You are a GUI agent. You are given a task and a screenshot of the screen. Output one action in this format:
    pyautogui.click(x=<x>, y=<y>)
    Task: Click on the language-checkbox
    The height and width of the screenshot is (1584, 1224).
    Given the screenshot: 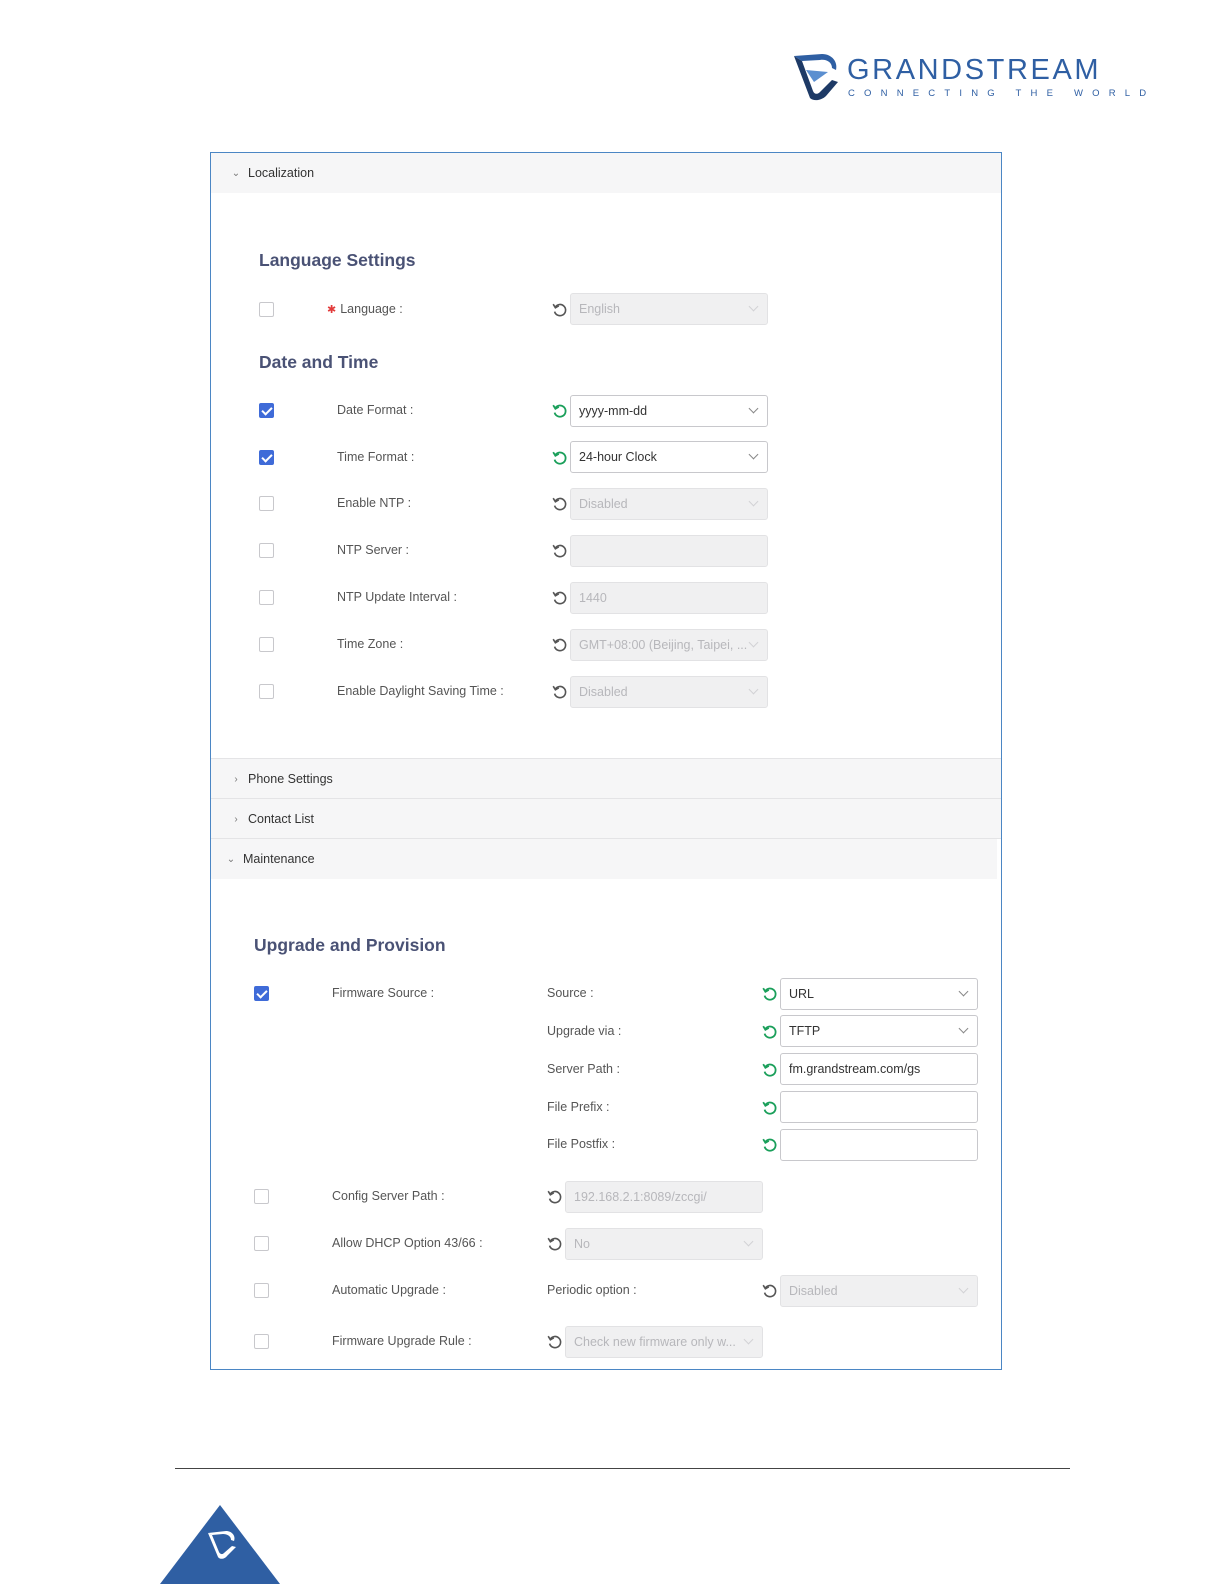 What is the action you would take?
    pyautogui.click(x=266, y=309)
    